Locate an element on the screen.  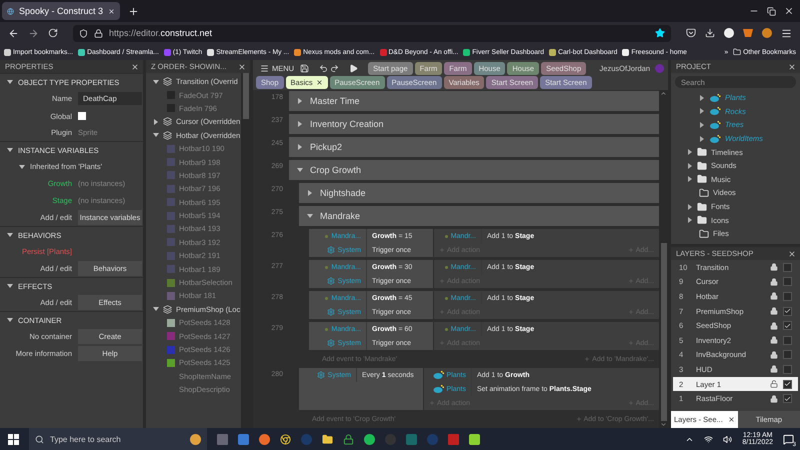
tab-title: Spooky - Construct 3 is located at coordinates (61, 11).